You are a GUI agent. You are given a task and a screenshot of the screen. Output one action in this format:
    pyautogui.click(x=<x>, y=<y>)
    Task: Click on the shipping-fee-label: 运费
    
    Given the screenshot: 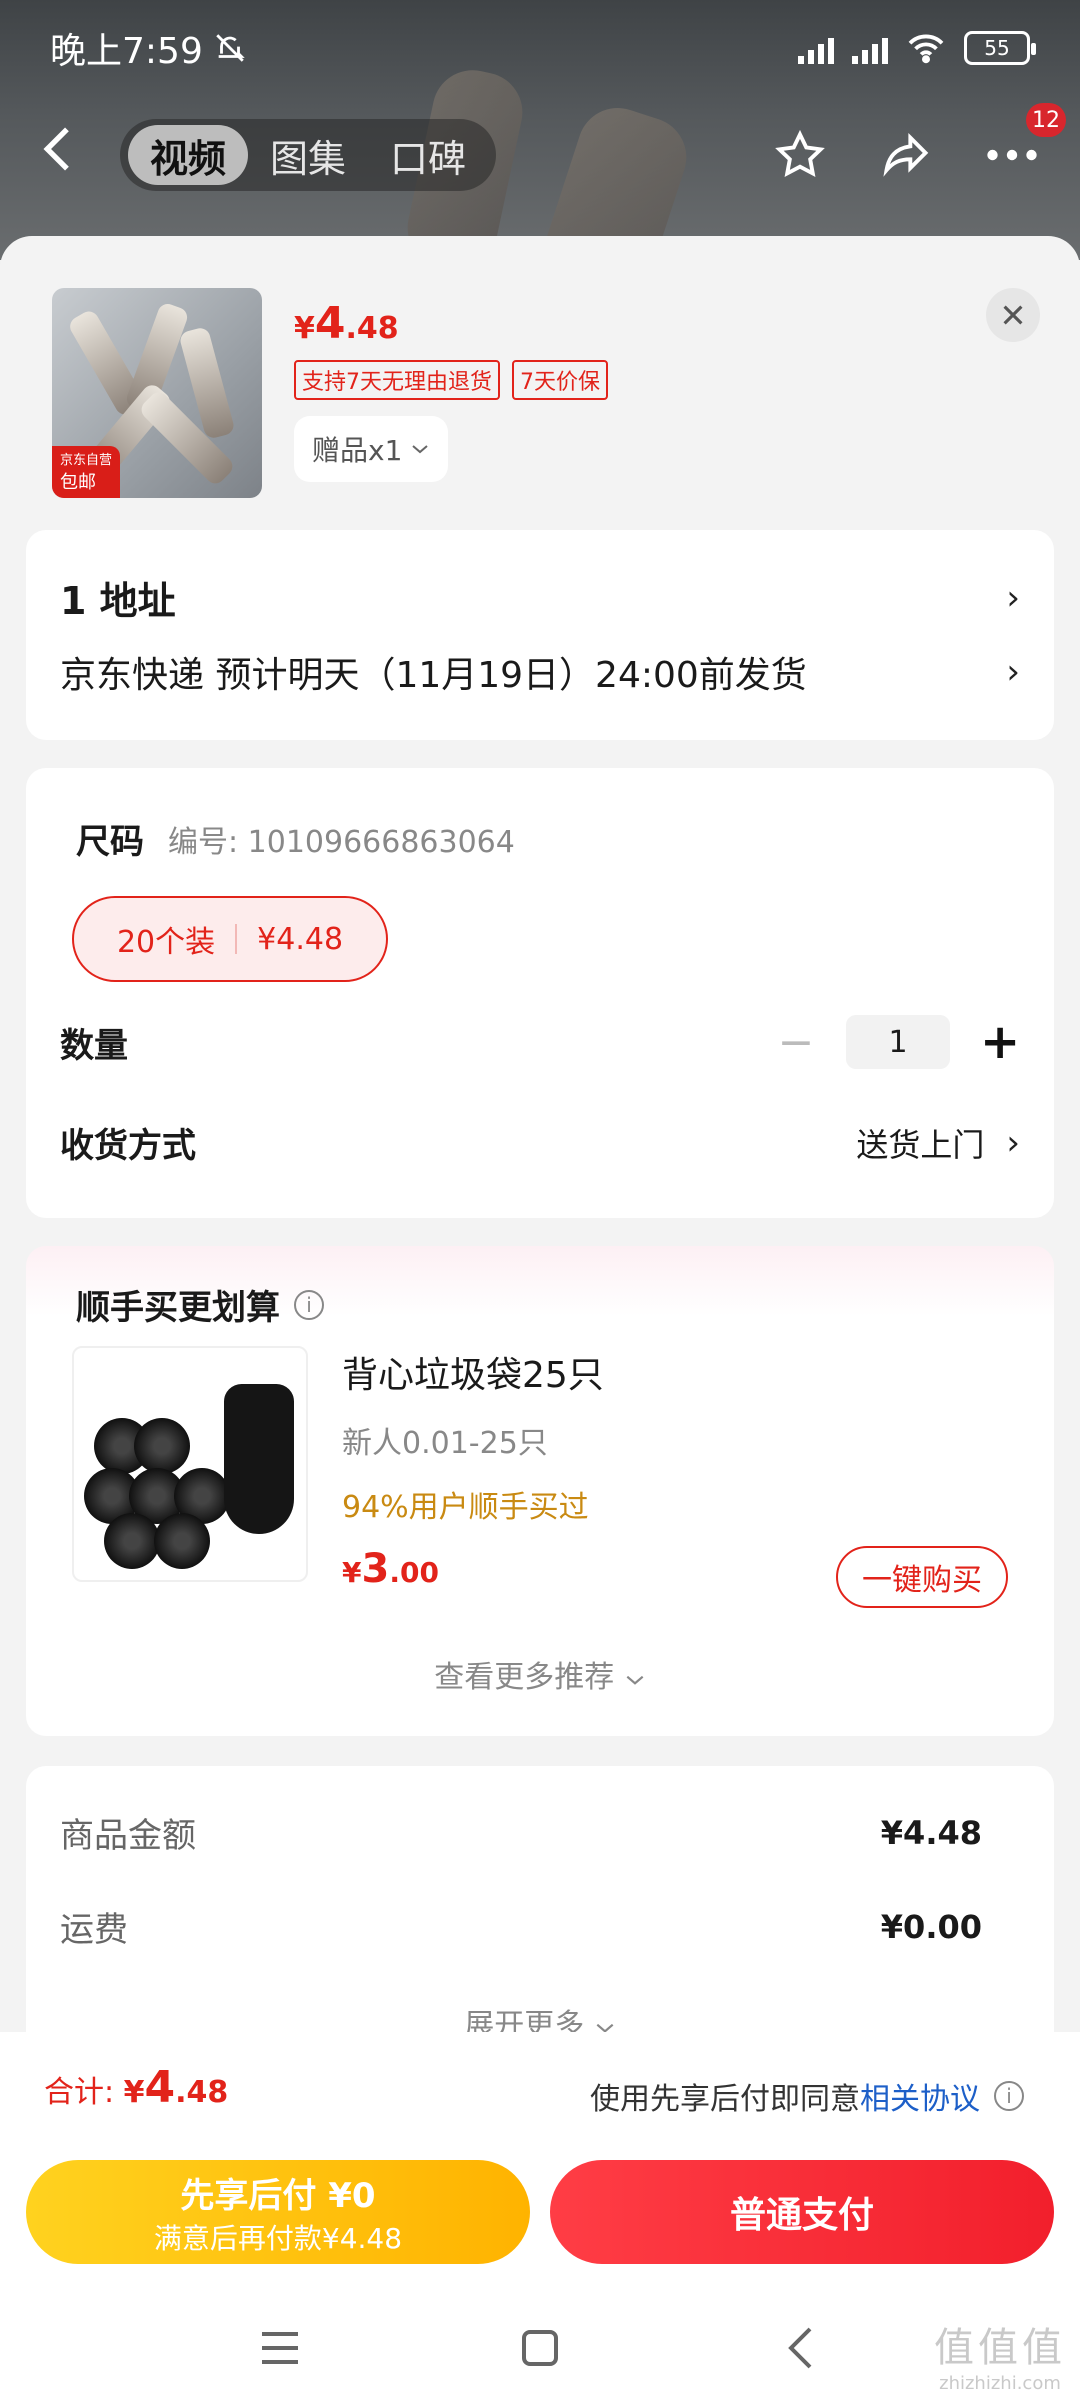 What is the action you would take?
    pyautogui.click(x=94, y=1930)
    